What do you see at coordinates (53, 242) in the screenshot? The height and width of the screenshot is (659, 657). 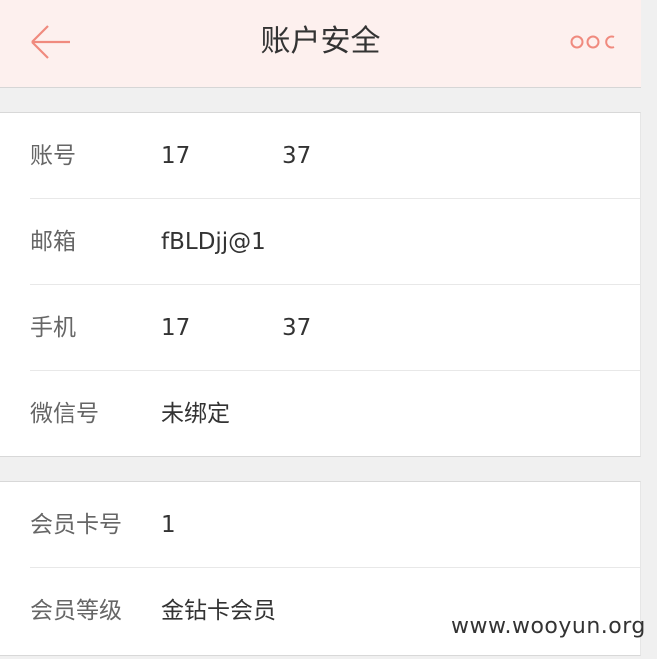 I see `email-label: 邮箱` at bounding box center [53, 242].